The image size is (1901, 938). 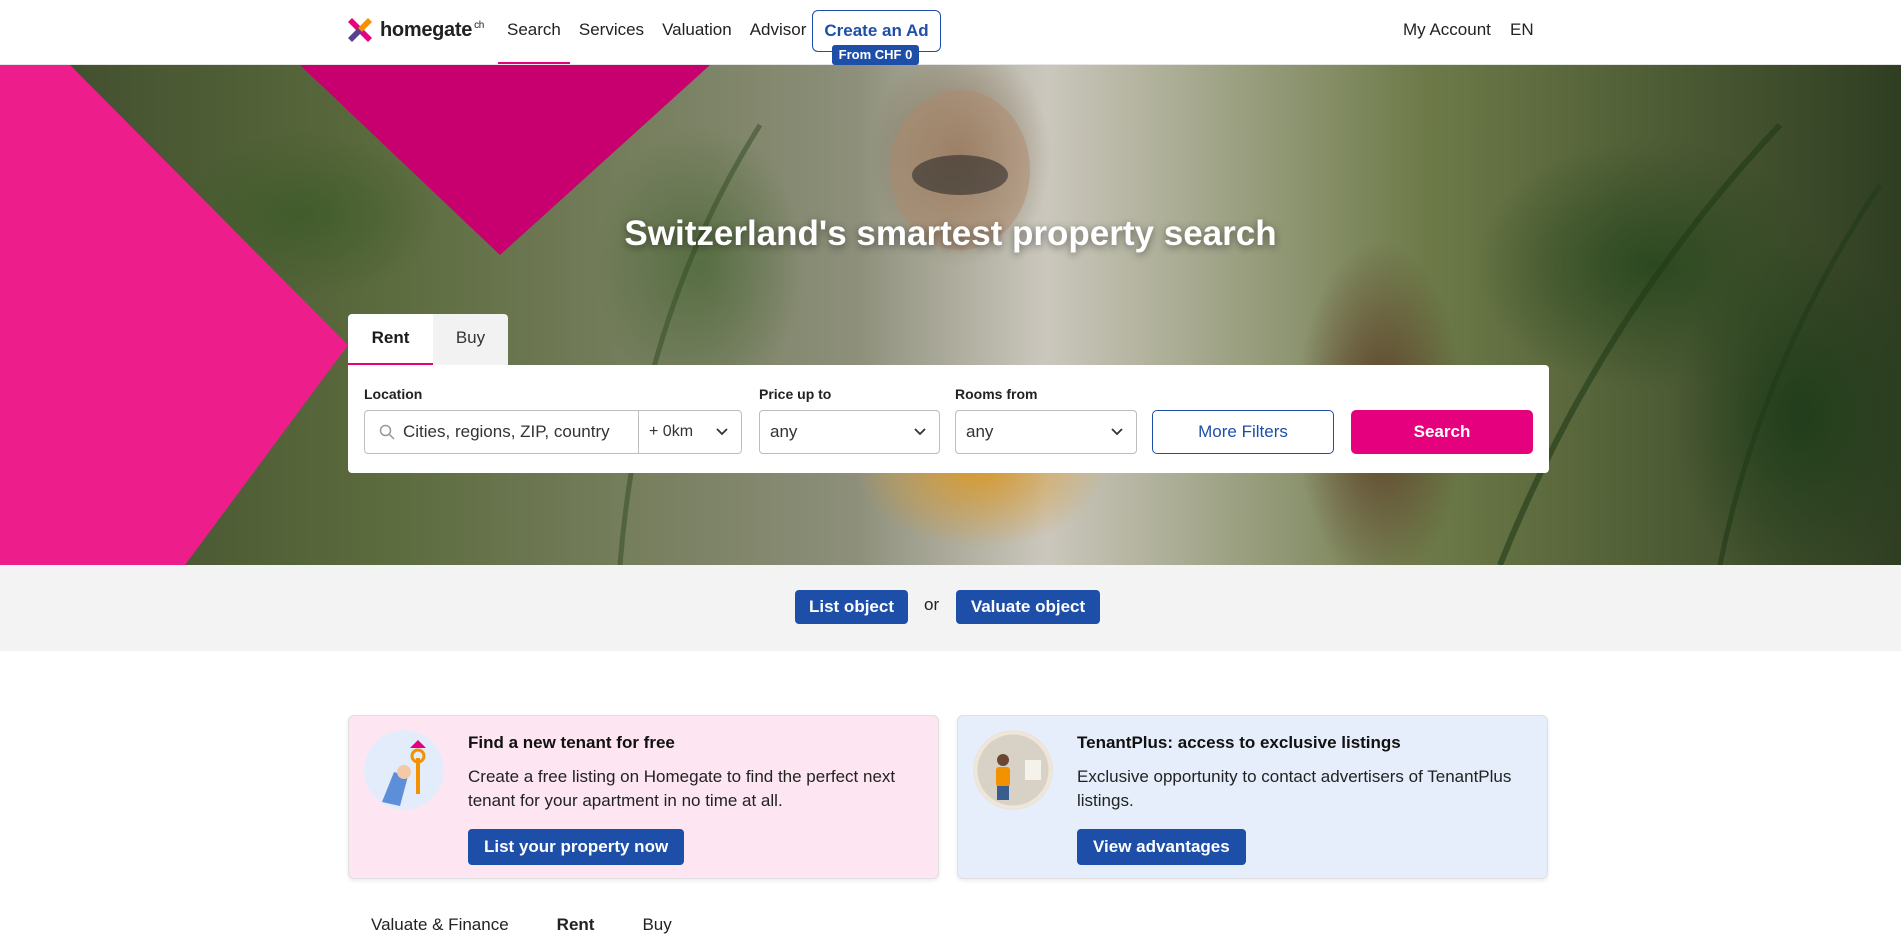 I want to click on list-property-button: List your property now, so click(x=576, y=847).